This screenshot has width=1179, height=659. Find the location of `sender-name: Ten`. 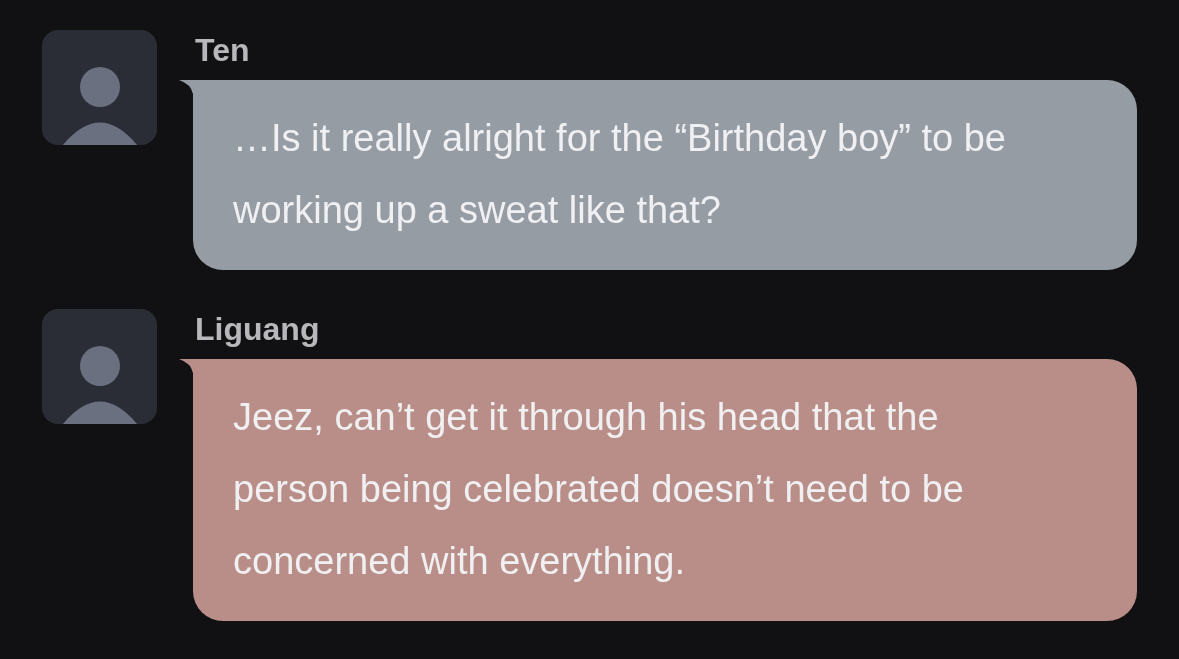

sender-name: Ten is located at coordinates (222, 50).